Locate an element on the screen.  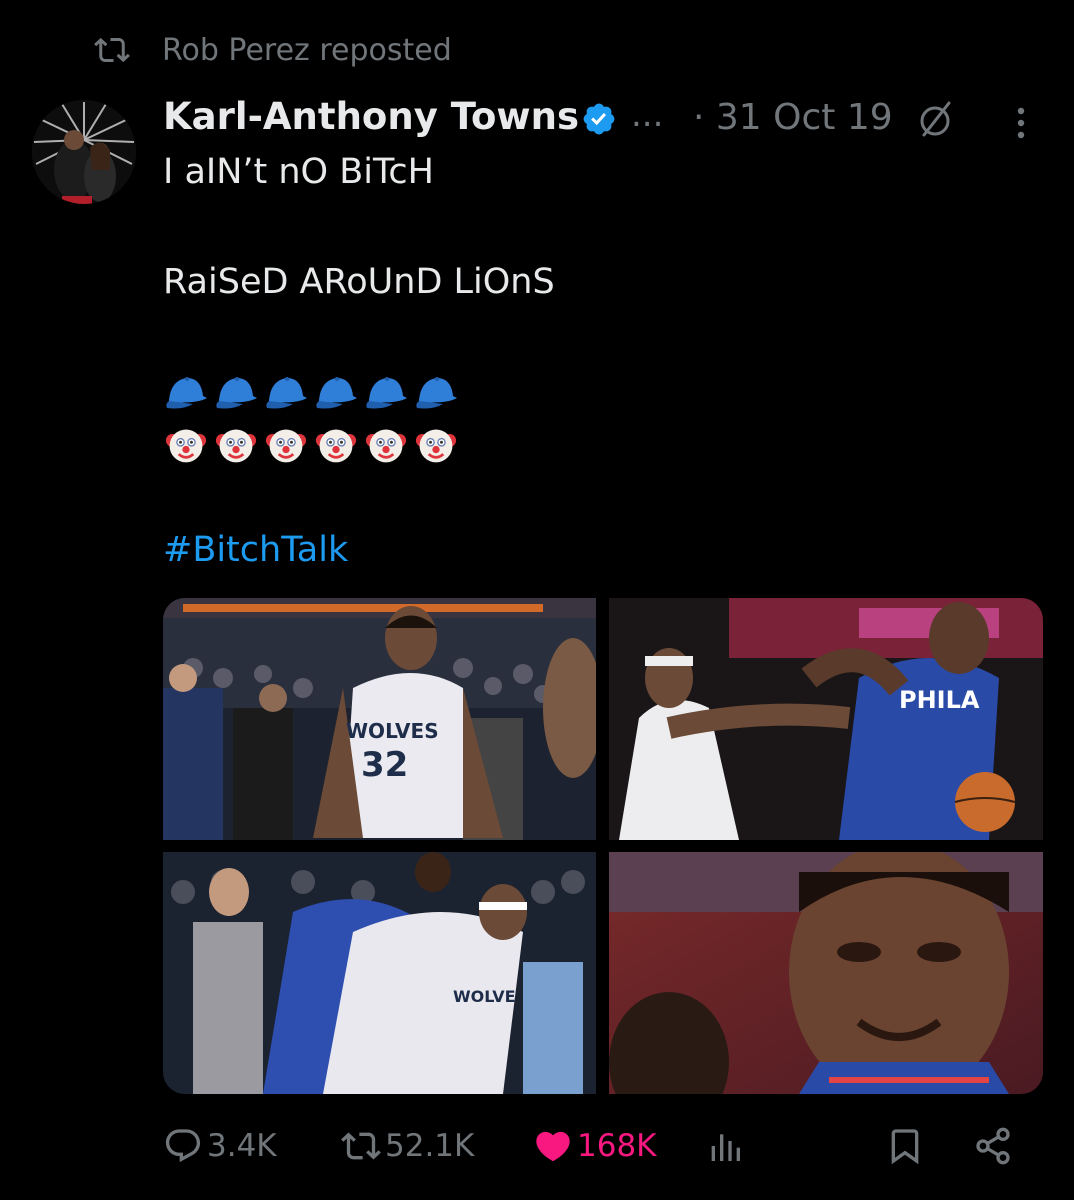
tweet-actions: 3.4K 52.1K 168K is located at coordinates (603, 1146).